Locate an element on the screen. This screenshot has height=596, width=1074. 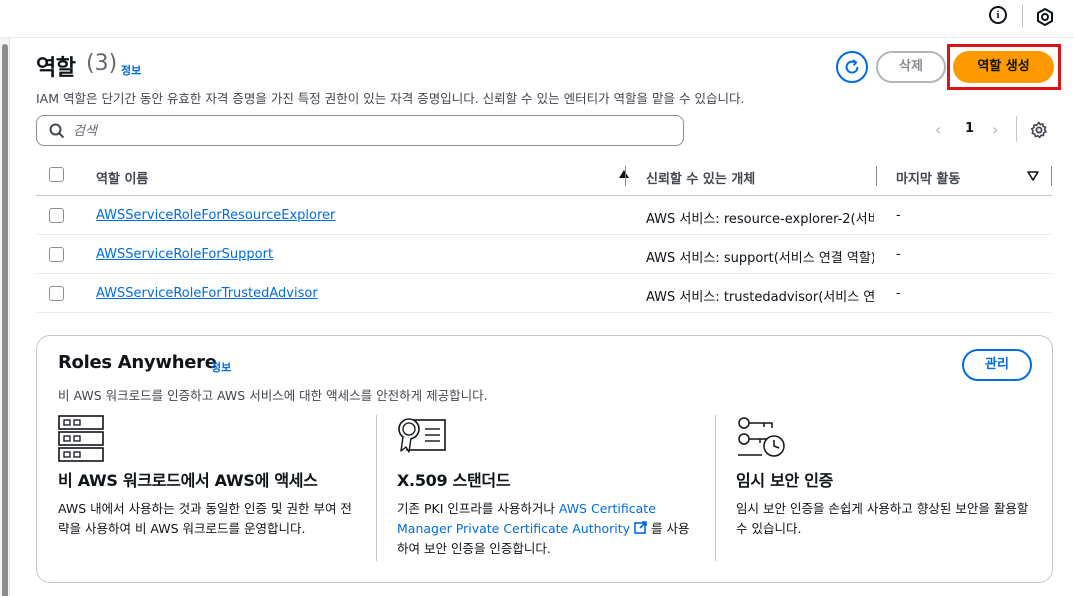
refresh-icon is located at coordinates (852, 66).